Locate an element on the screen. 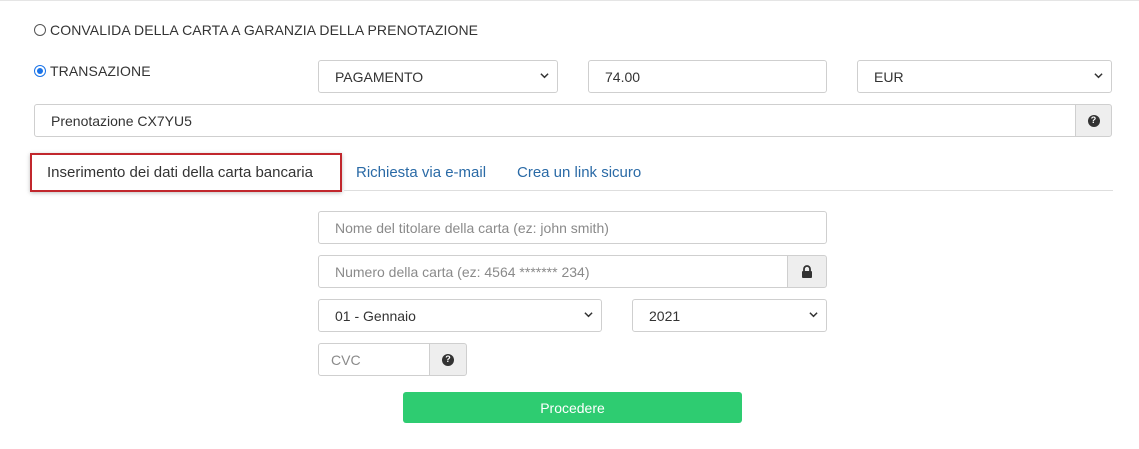 Image resolution: width=1139 pixels, height=449 pixels. validate-card-radio is located at coordinates (40, 30).